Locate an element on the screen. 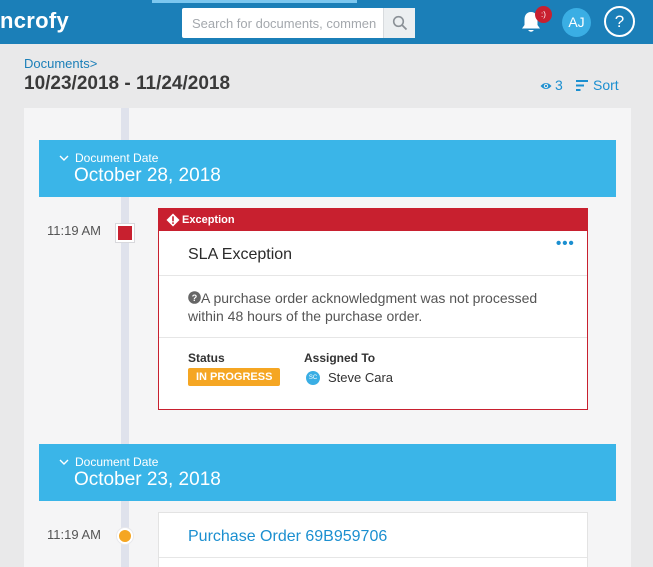  page-title: 10/23/2018 - 11/24/2018 is located at coordinates (127, 83).